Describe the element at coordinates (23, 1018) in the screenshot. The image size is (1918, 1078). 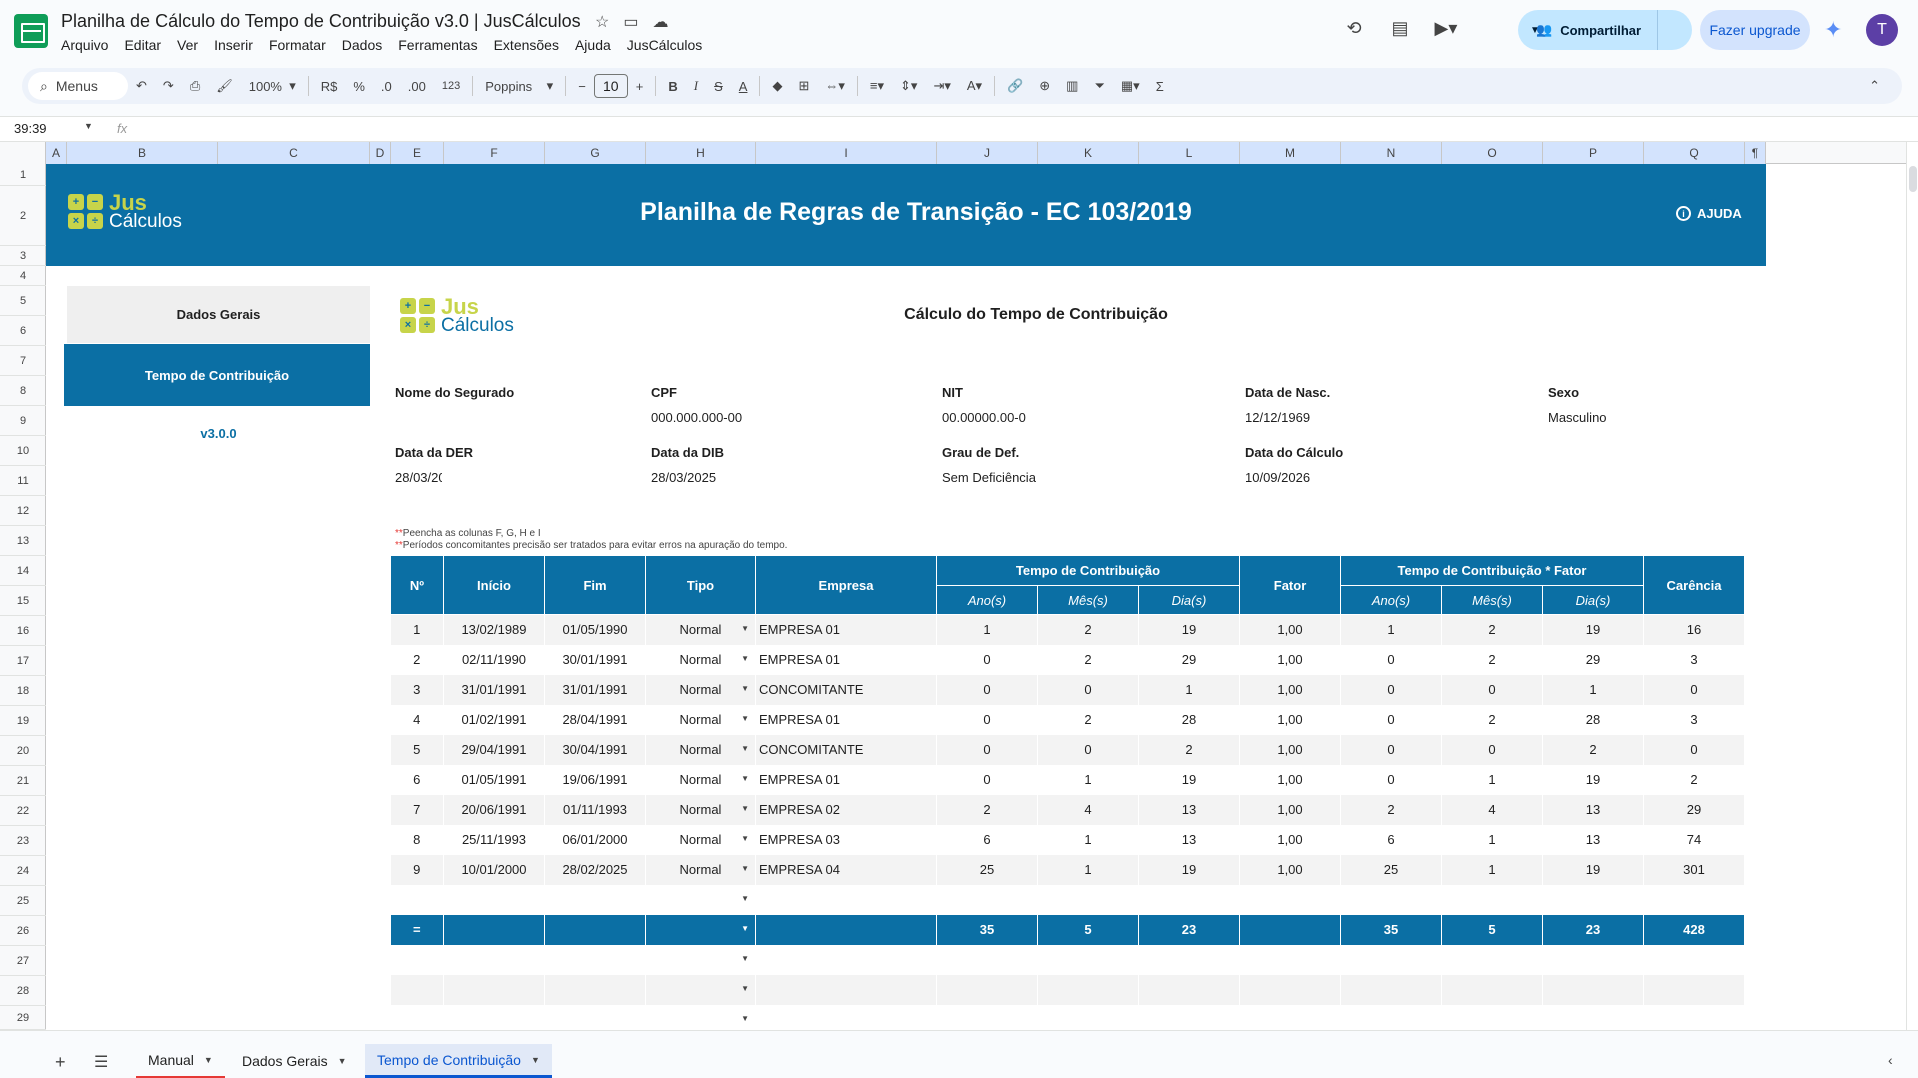
I see `row-header: 29` at that location.